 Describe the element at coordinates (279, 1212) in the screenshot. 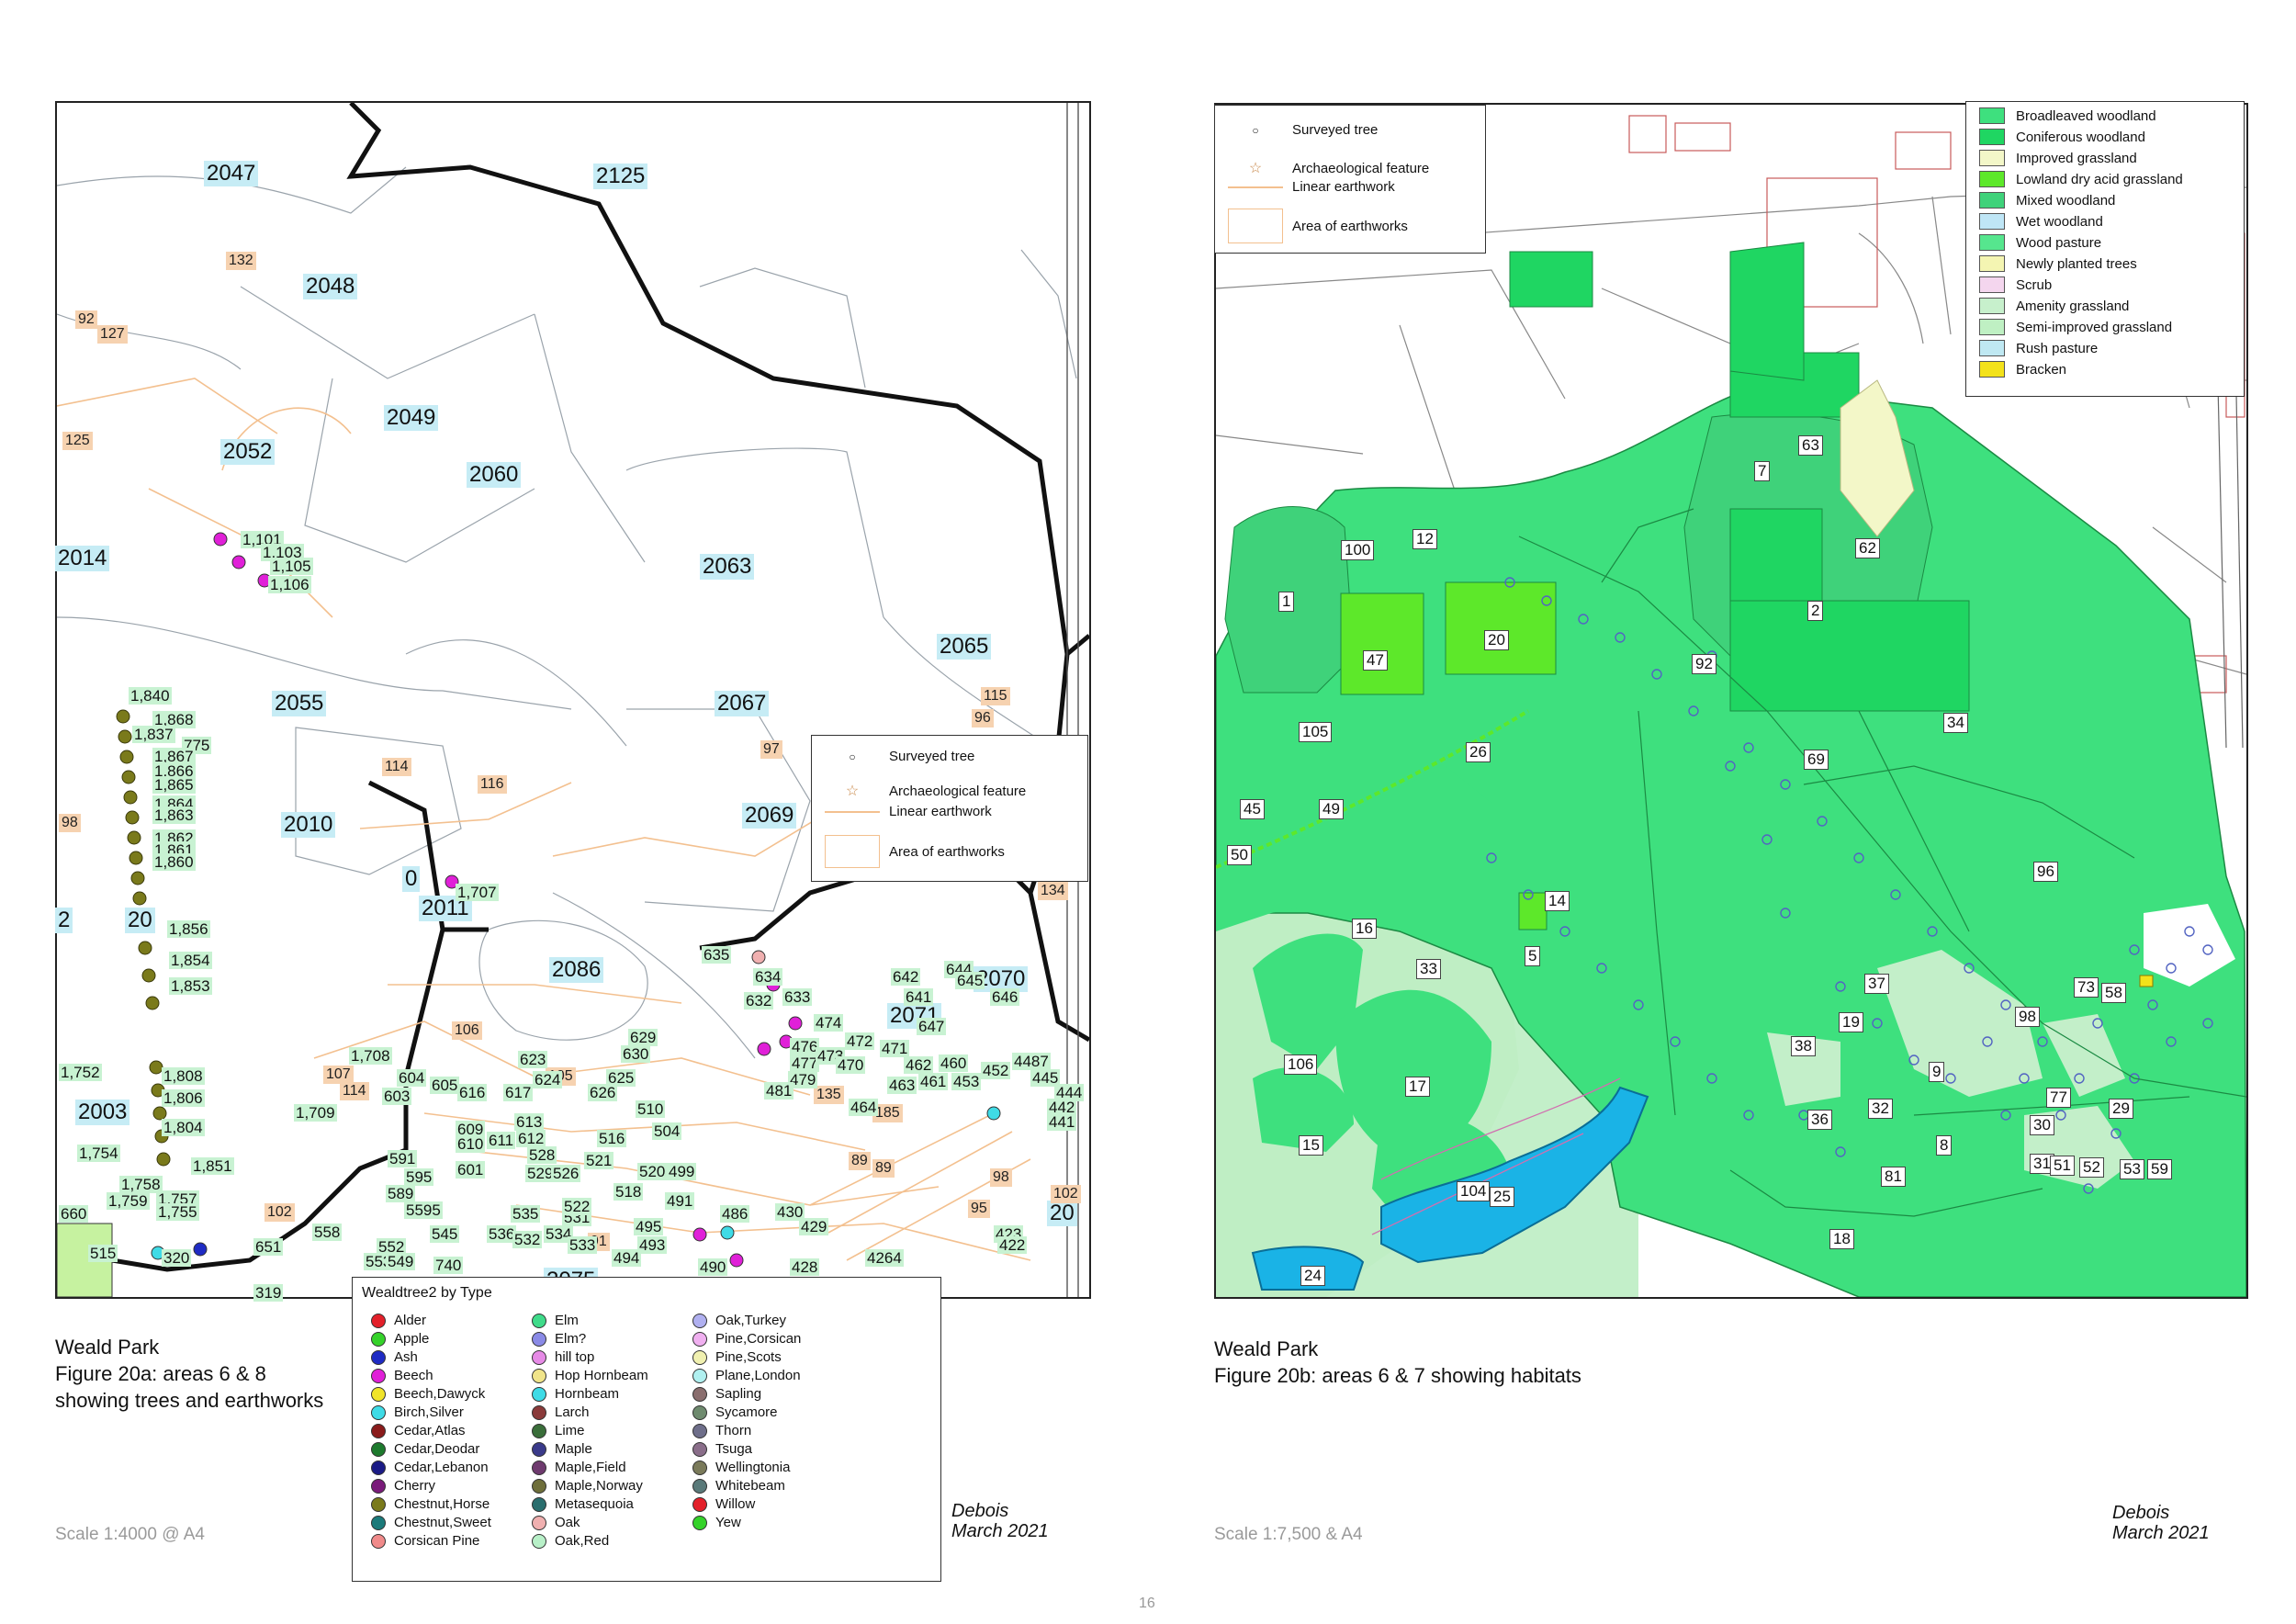

I see `earthwork-number-label: 102` at that location.